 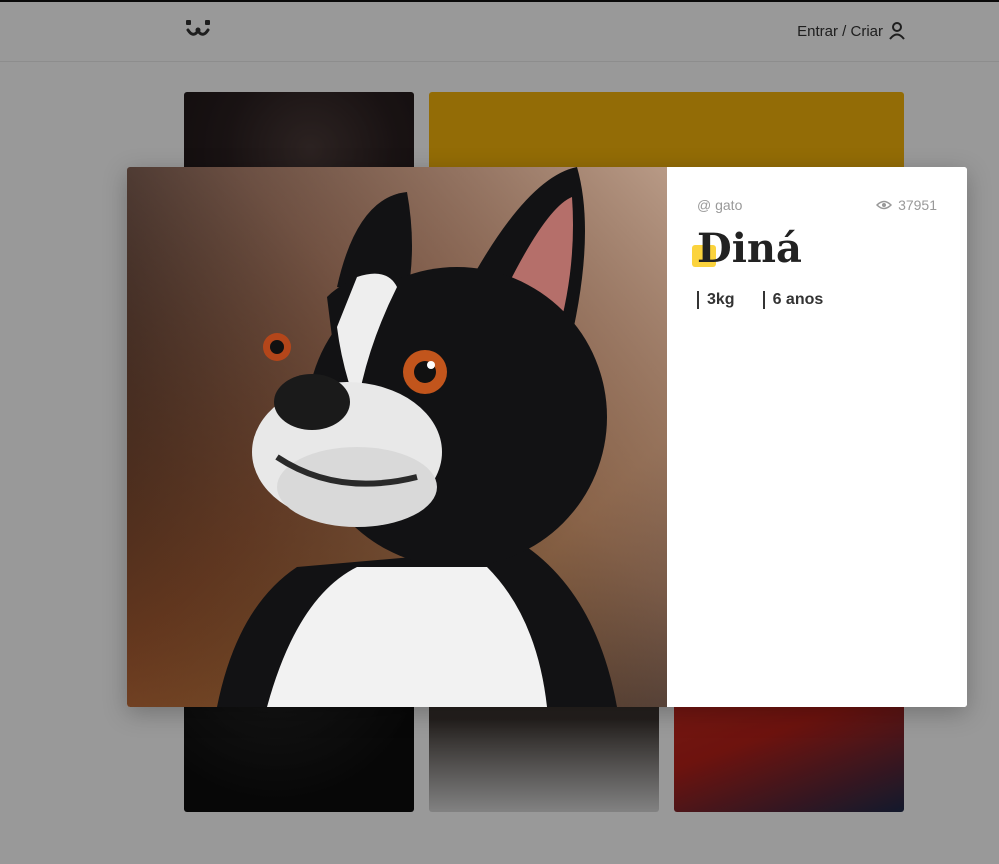 I want to click on views-value: 37951, so click(x=917, y=205).